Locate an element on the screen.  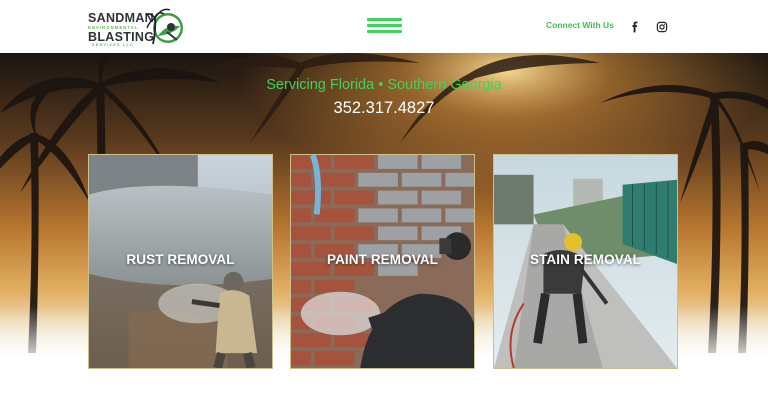
service-card-label: RUST REMOVAL is located at coordinates (180, 259).